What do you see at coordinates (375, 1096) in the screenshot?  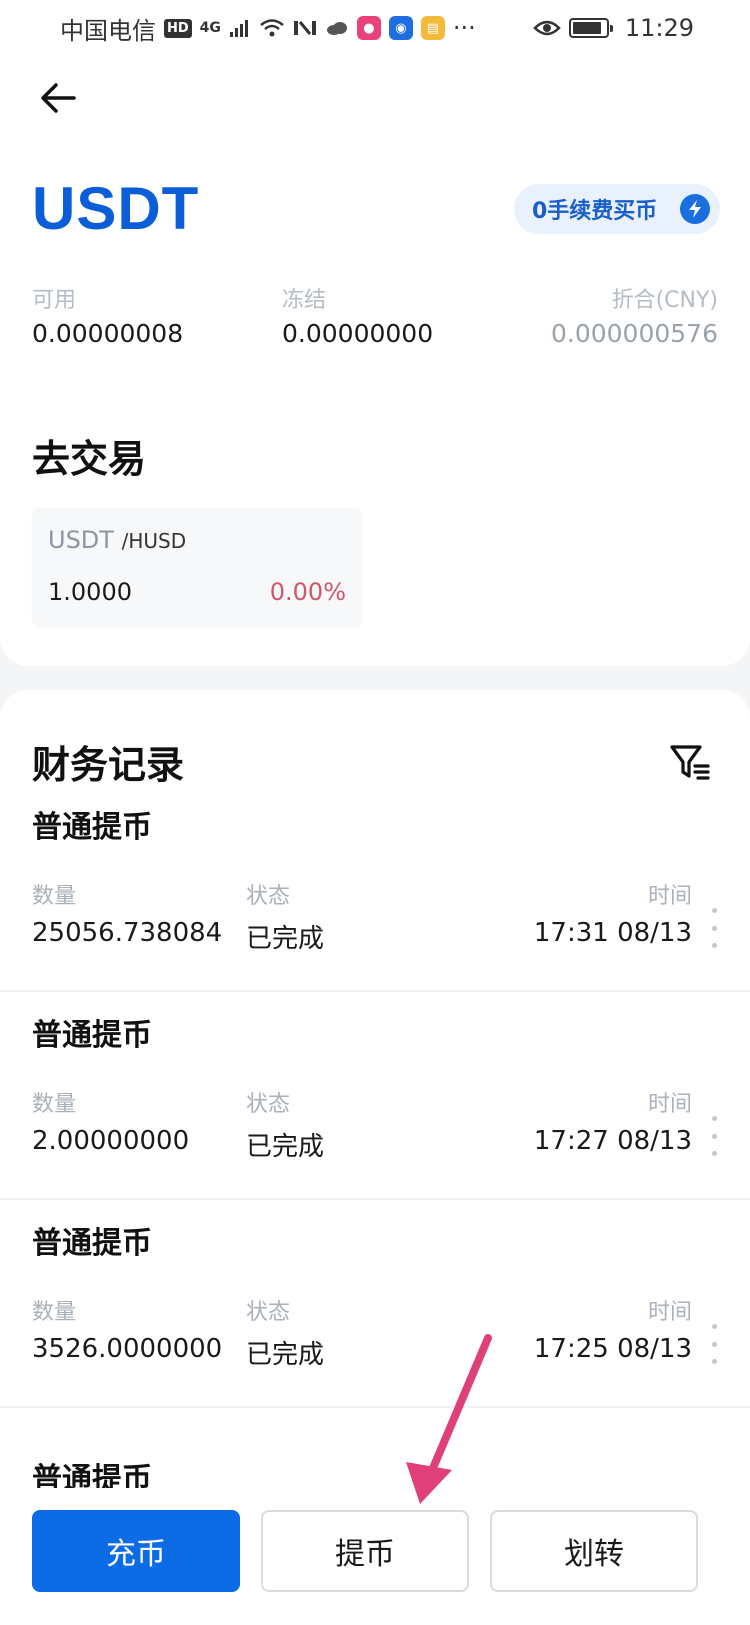 I see `record-row: 普通提币 数量 状态 时间 2.00000000 已完成 17:27 08/13` at bounding box center [375, 1096].